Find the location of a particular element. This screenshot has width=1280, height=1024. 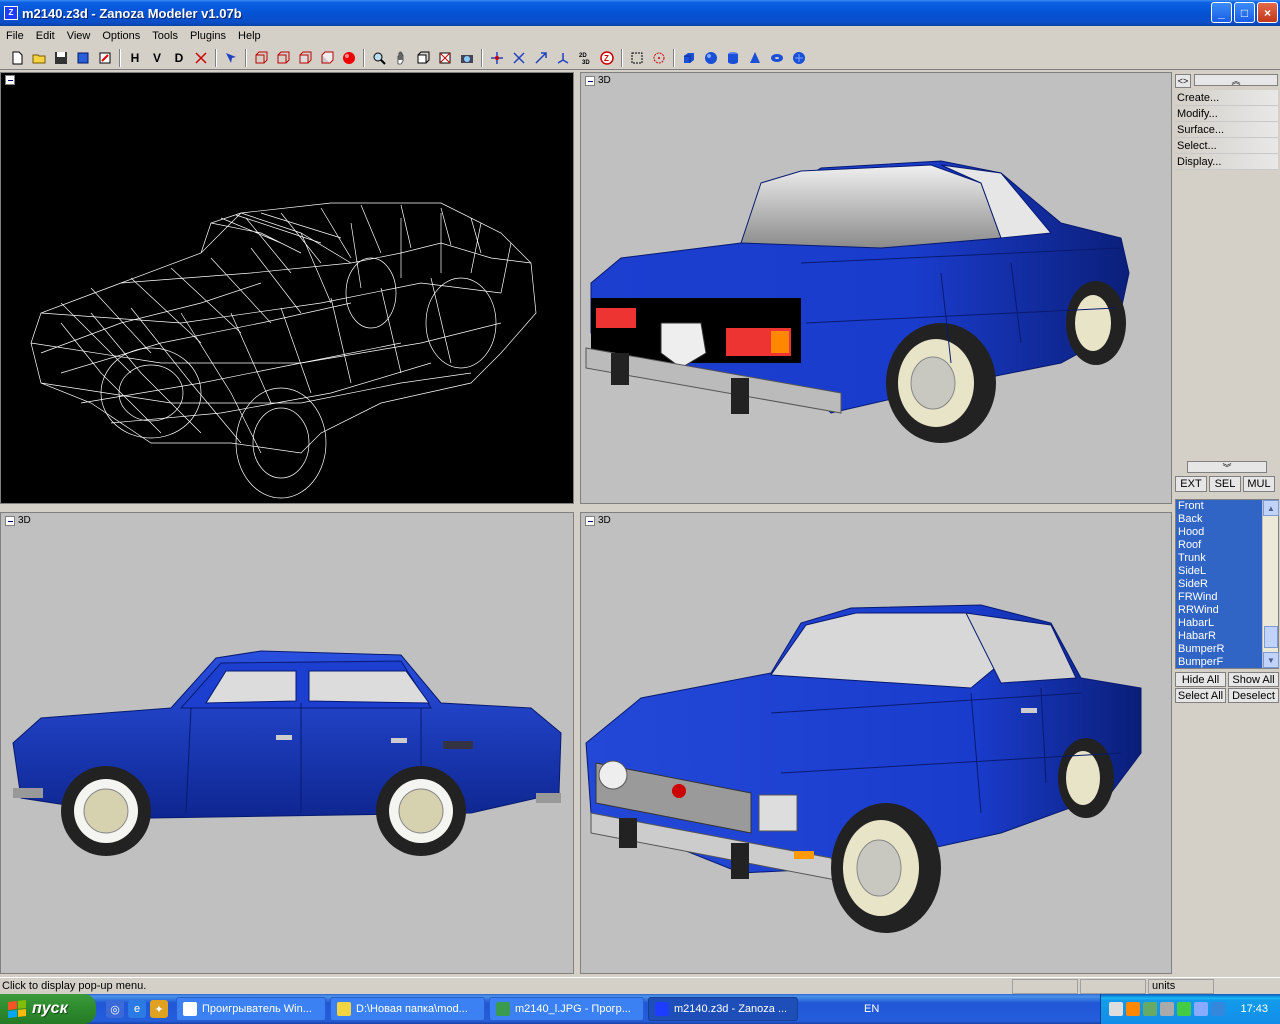

media-icon: ✦ is located at coordinates (159, 1009).